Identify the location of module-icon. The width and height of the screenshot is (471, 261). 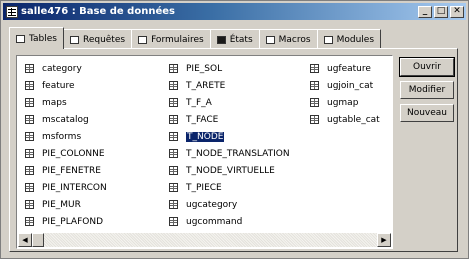
(328, 39).